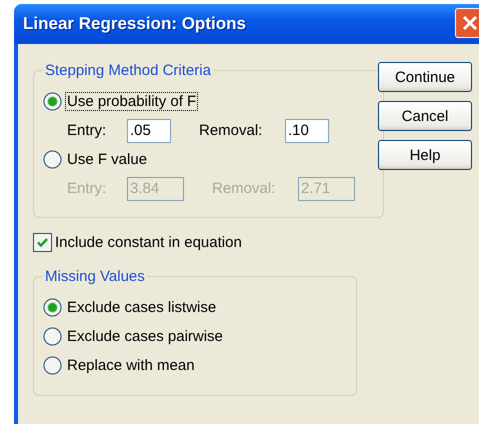  Describe the element at coordinates (470, 23) in the screenshot. I see `close-icon` at that location.